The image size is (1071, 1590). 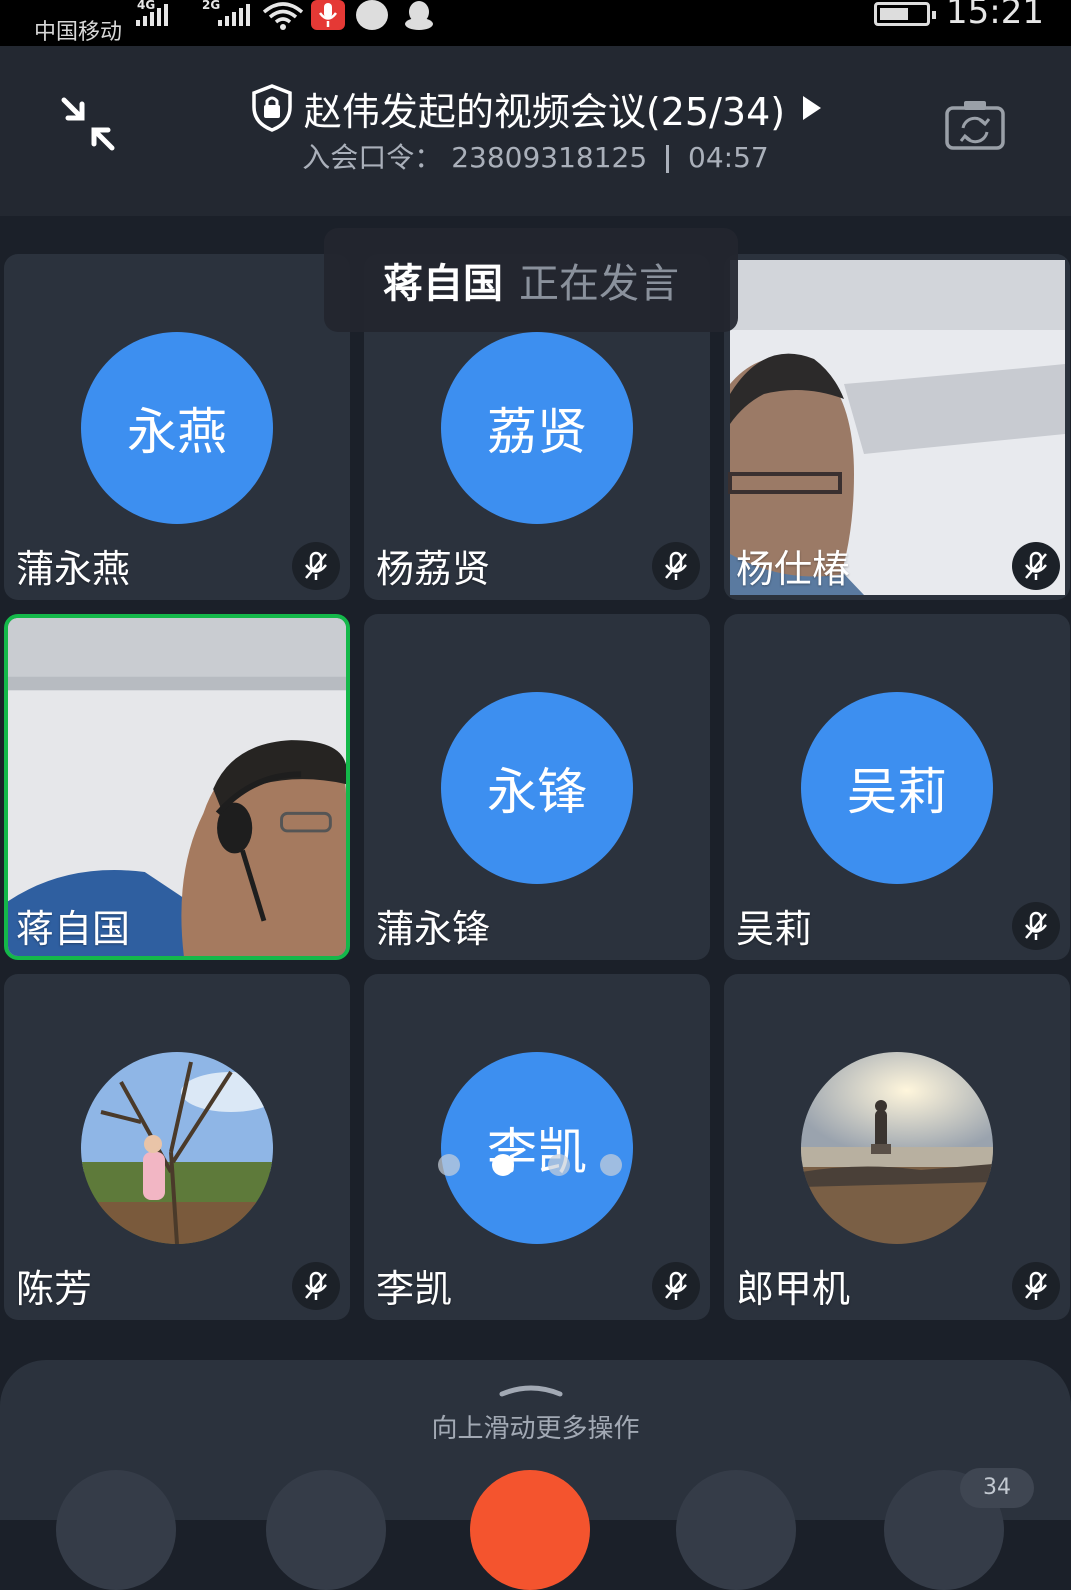 What do you see at coordinates (177, 787) in the screenshot?
I see `active-speaker-tile: 蒋自国` at bounding box center [177, 787].